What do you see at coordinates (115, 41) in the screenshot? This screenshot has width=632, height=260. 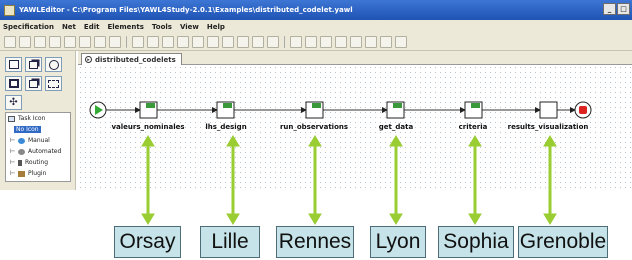 I see `analyse-button` at bounding box center [115, 41].